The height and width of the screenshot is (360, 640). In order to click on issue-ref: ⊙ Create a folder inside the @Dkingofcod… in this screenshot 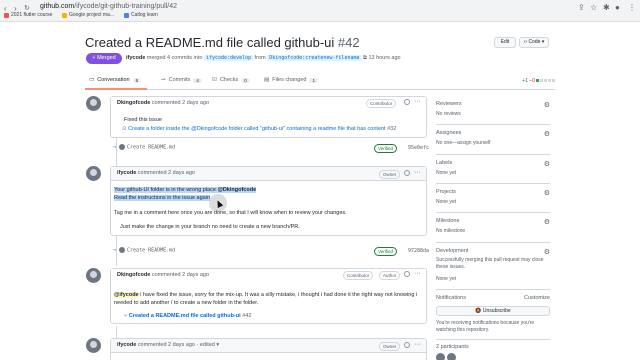, I will do `click(259, 129)`.